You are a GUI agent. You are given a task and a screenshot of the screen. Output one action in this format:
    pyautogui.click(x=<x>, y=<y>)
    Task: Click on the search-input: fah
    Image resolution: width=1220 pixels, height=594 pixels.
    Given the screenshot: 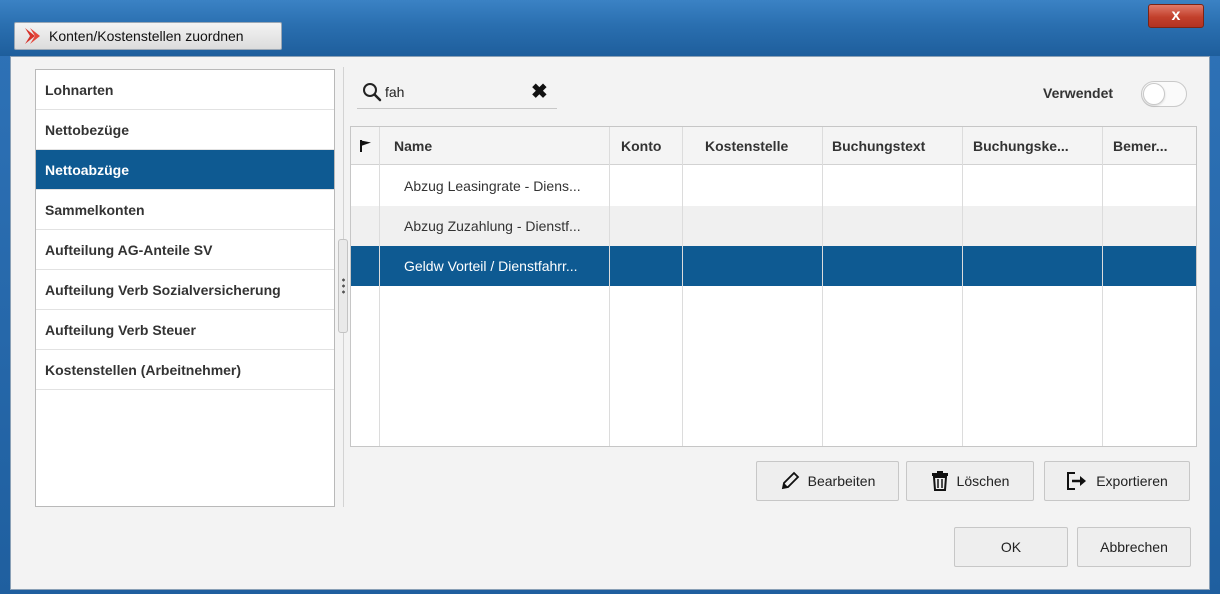 What is the action you would take?
    pyautogui.click(x=455, y=92)
    